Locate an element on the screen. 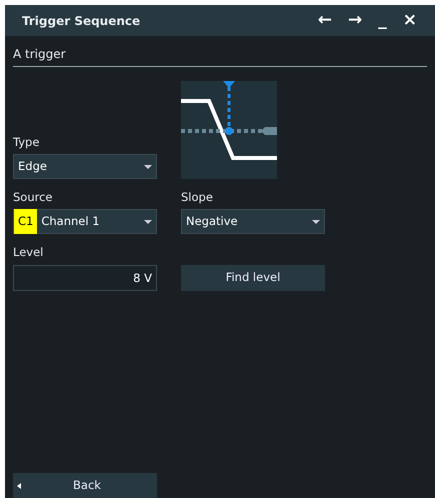 The height and width of the screenshot is (498, 435). level-field: 8 V is located at coordinates (85, 277).